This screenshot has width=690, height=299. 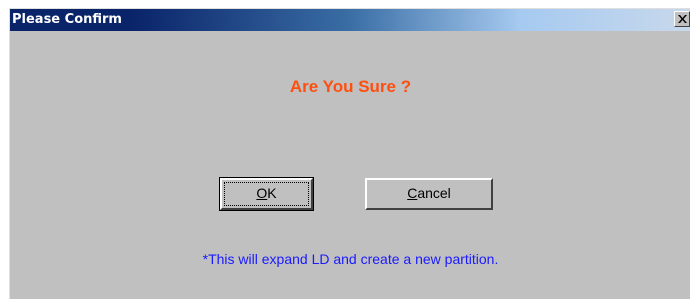 I want to click on close-icon, so click(x=682, y=19).